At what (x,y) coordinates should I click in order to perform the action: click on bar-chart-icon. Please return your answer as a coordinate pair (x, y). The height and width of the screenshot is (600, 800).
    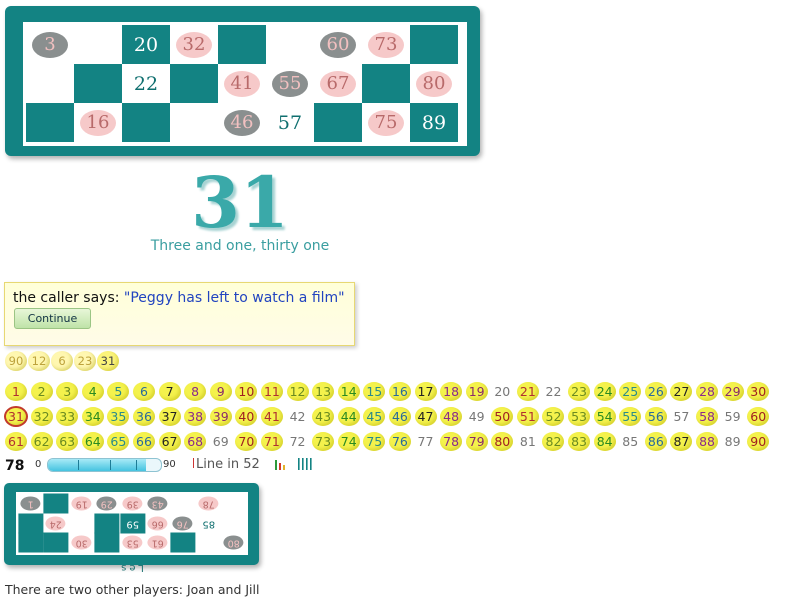
    Looking at the image, I should click on (281, 464).